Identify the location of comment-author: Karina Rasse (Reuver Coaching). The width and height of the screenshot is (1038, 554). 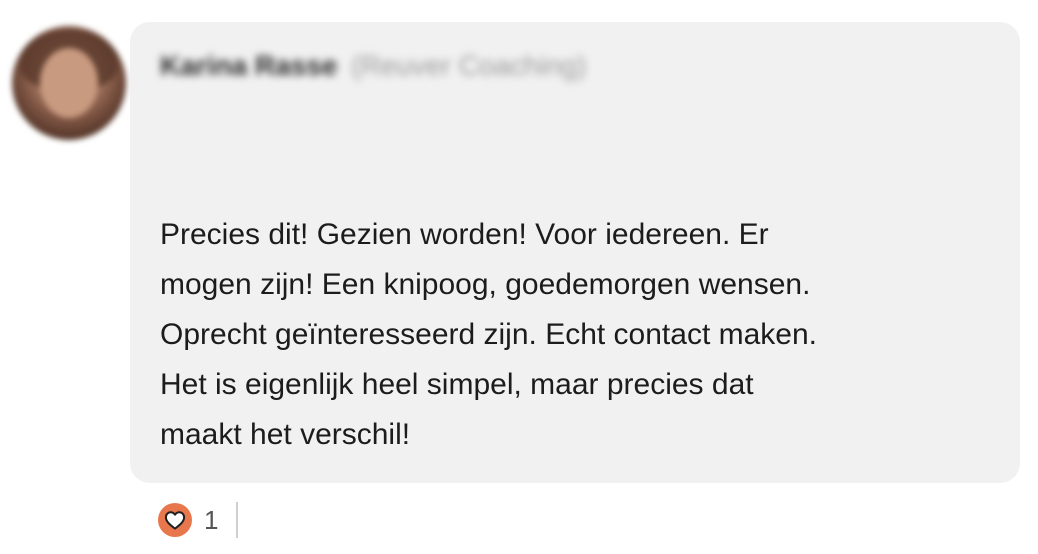
(373, 66).